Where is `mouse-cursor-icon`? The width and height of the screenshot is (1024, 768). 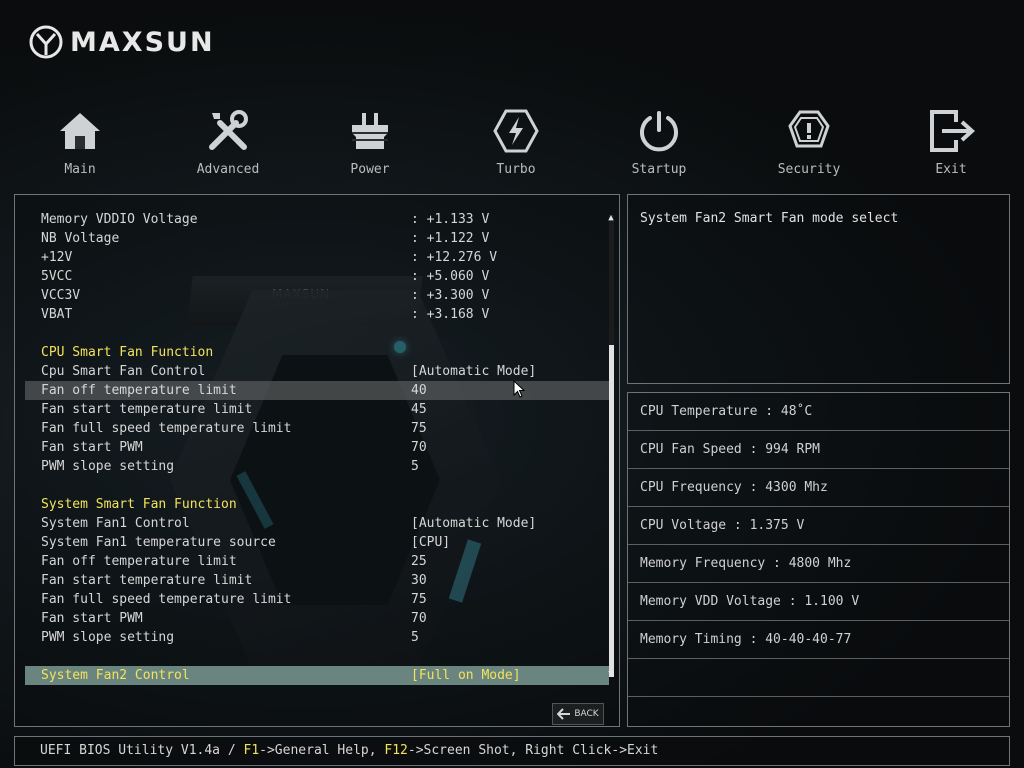 mouse-cursor-icon is located at coordinates (519, 389).